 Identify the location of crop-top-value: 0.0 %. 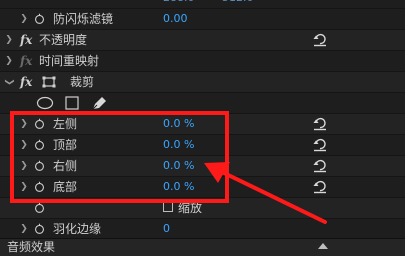
(178, 145).